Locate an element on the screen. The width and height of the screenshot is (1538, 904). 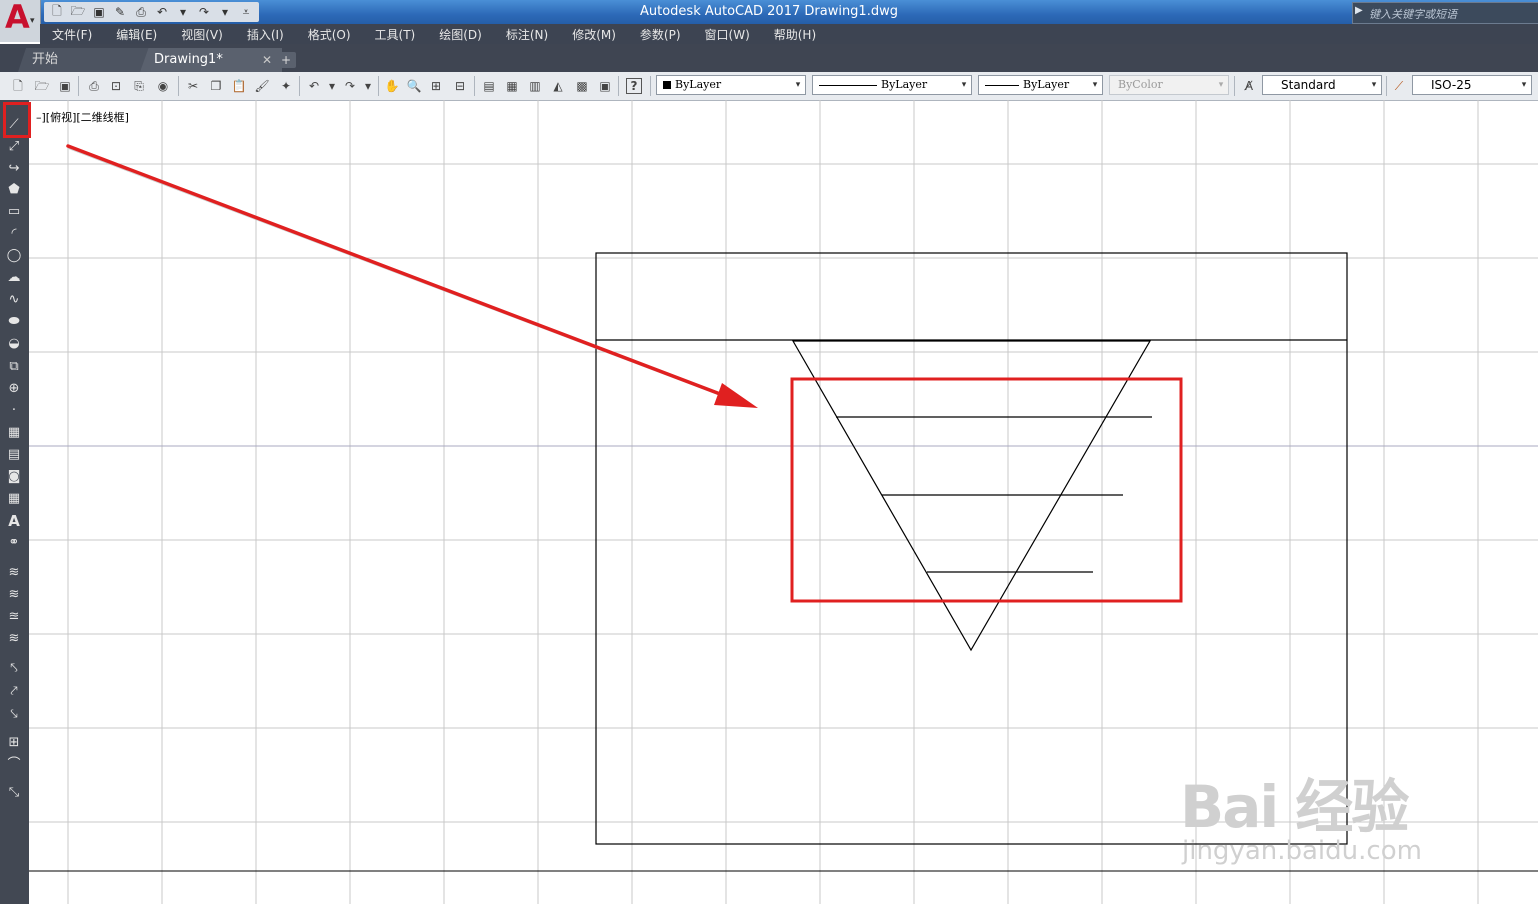
baidu-watermark: Bai 经验 jingyan.baidu.com is located at coordinates (1320, 820).